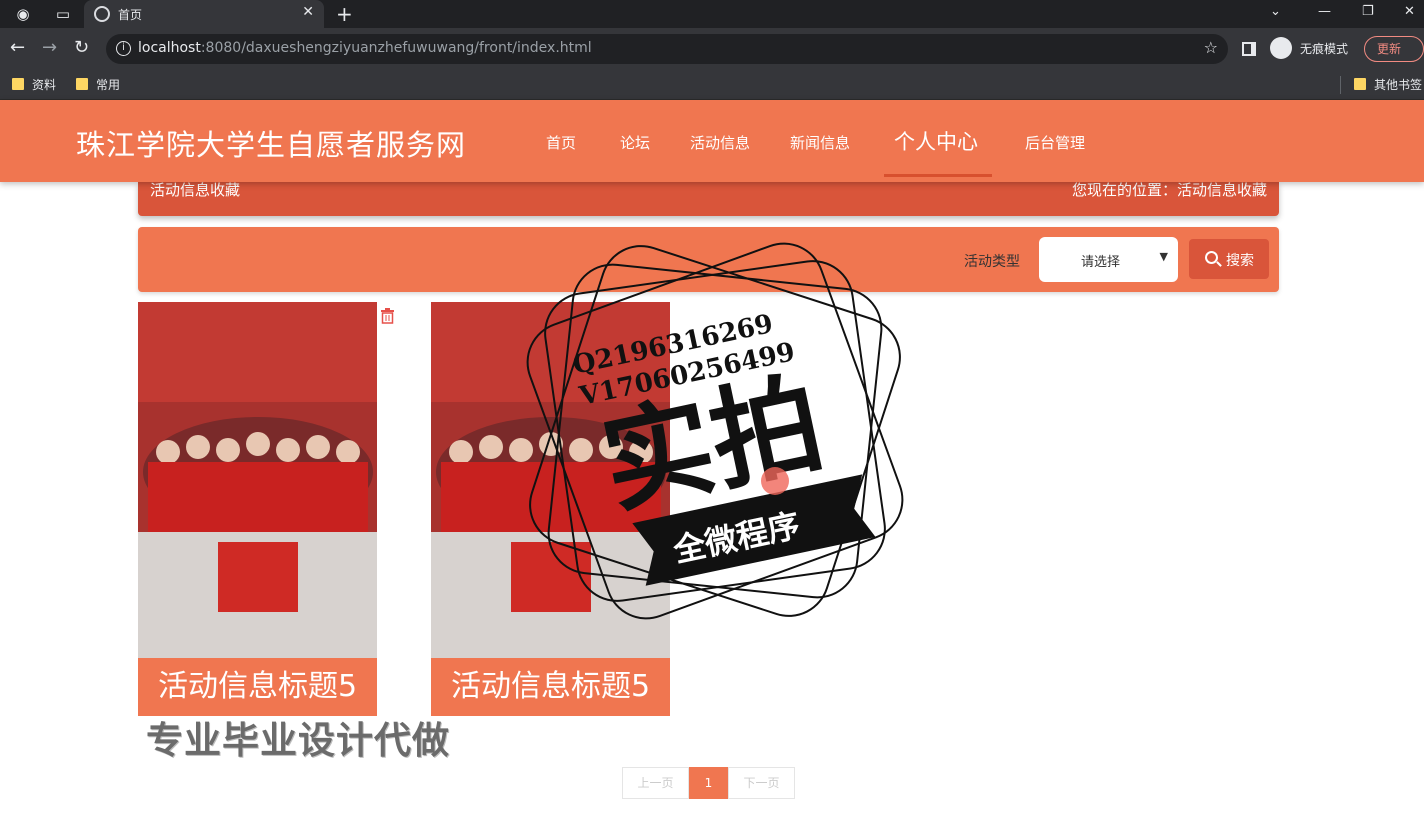 Image resolution: width=1424 pixels, height=820 pixels. Describe the element at coordinates (1324, 11) in the screenshot. I see `minimize-icon: —` at that location.